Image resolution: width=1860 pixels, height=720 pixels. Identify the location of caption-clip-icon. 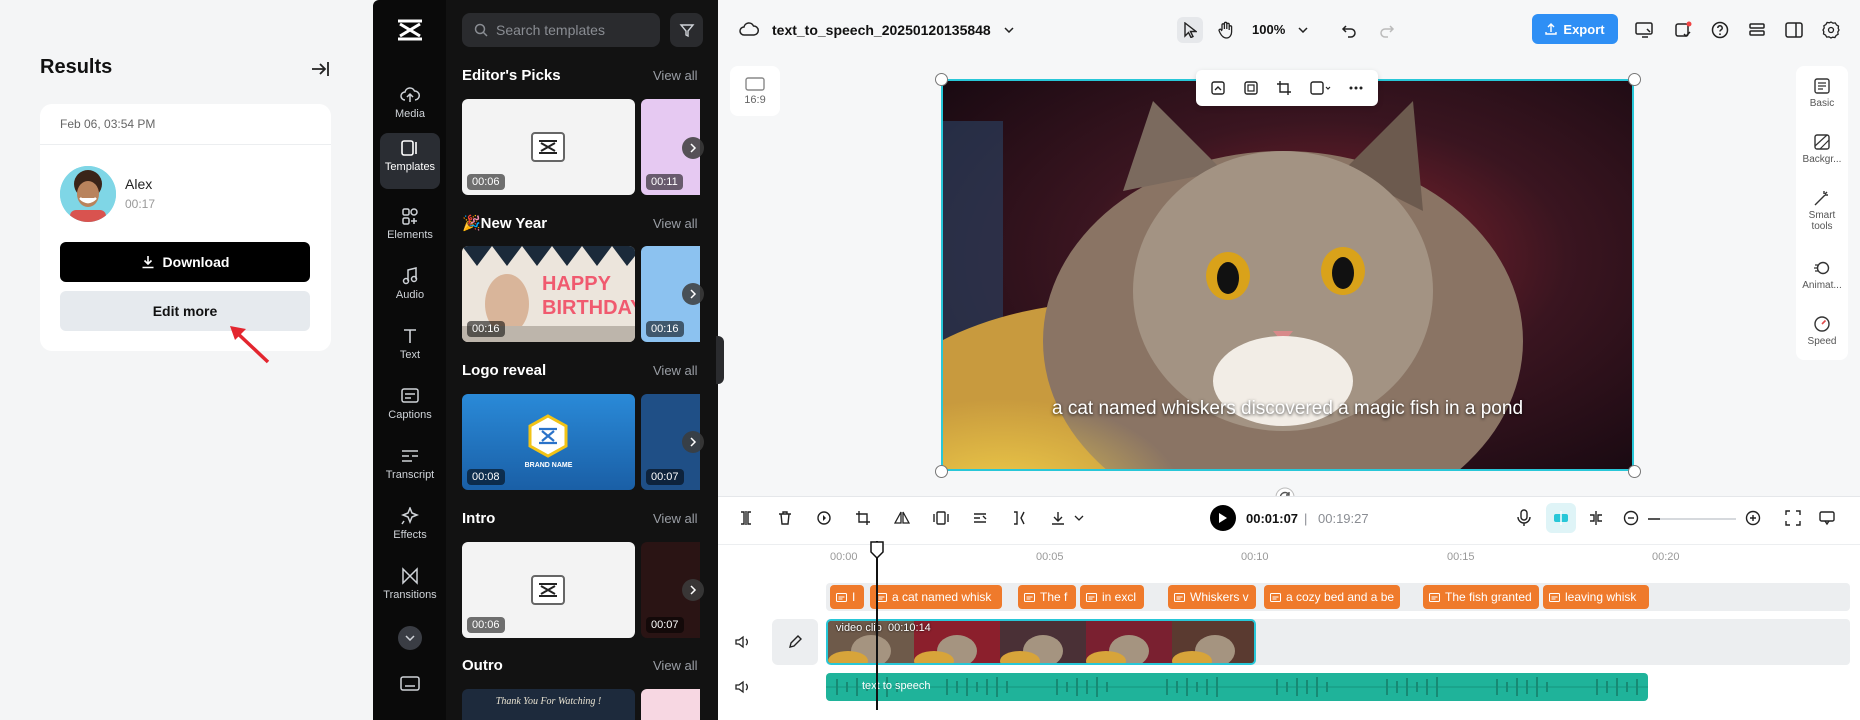
(1434, 597).